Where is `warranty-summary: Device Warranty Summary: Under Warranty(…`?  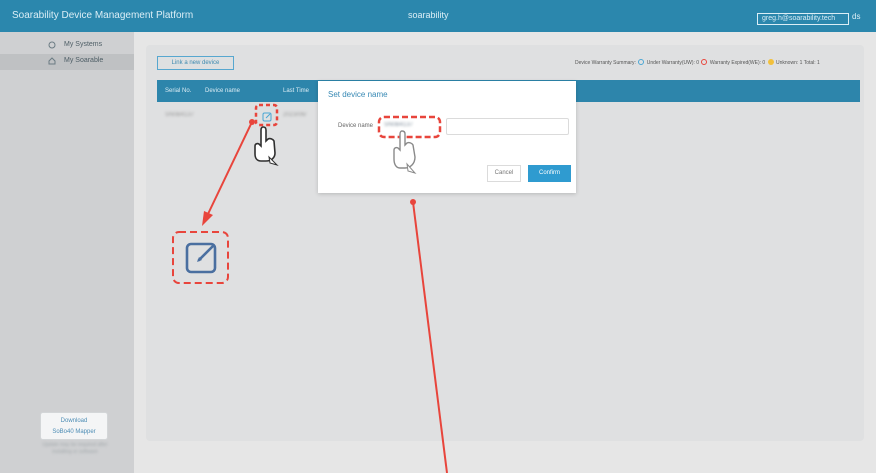 warranty-summary: Device Warranty Summary: Under Warranty(… is located at coordinates (697, 62).